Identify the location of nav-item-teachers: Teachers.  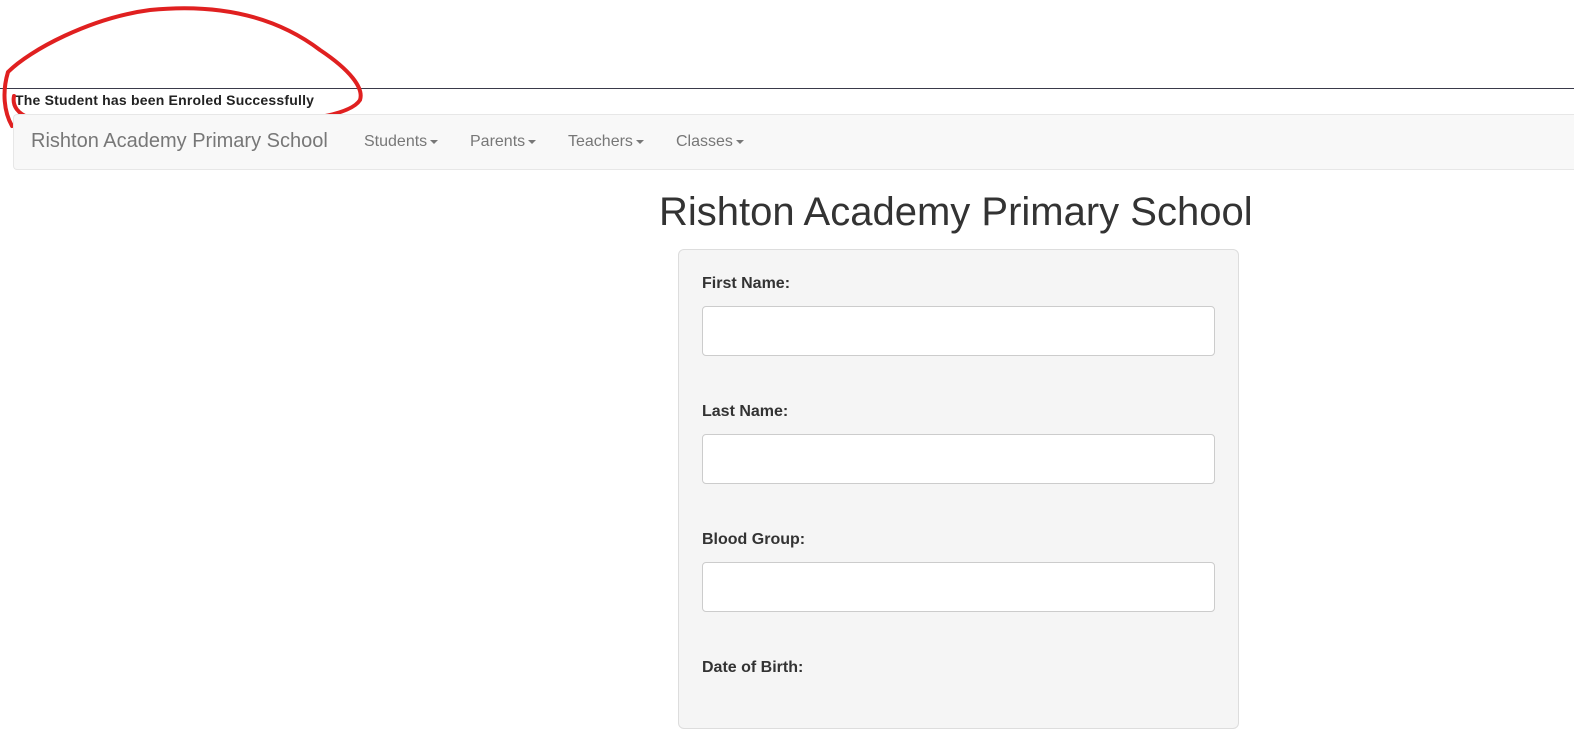
(606, 142).